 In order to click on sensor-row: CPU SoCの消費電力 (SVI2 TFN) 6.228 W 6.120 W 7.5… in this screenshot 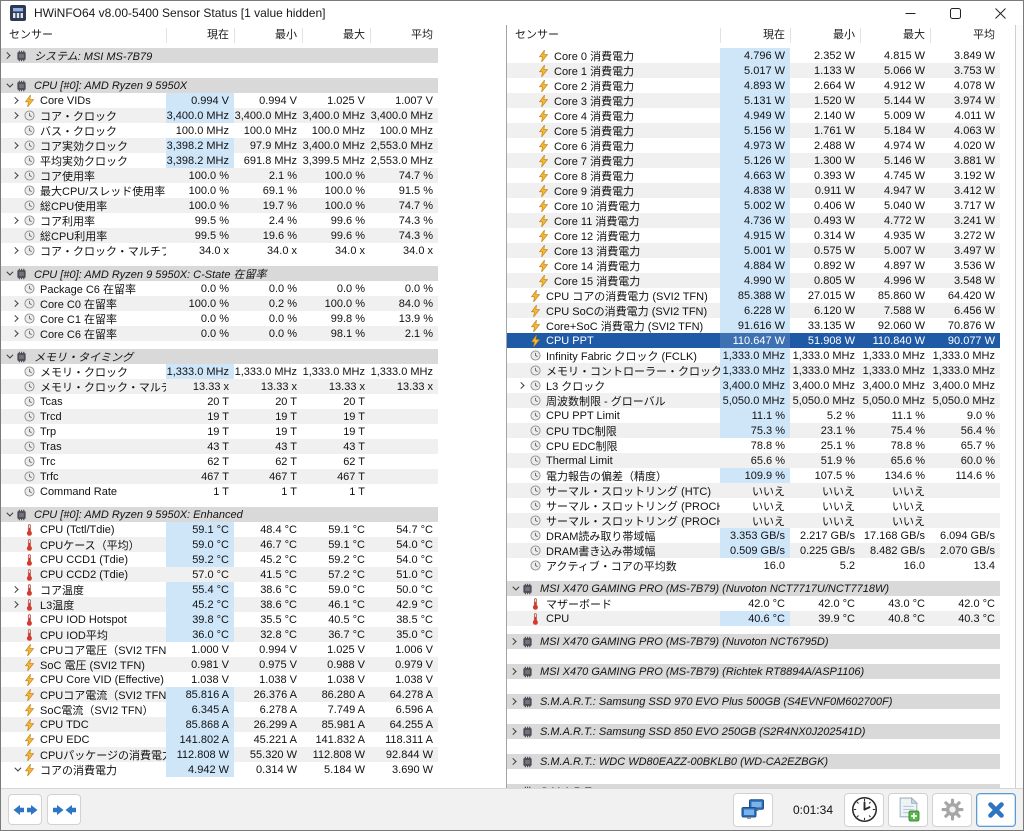, I will do `click(753, 310)`.